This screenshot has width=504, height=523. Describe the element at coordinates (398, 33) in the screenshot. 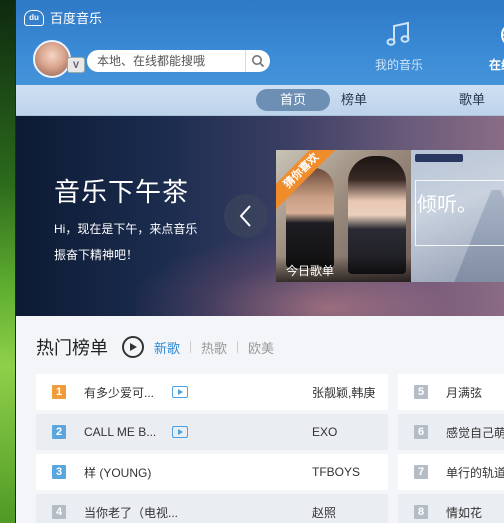

I see `music-note-icon` at that location.